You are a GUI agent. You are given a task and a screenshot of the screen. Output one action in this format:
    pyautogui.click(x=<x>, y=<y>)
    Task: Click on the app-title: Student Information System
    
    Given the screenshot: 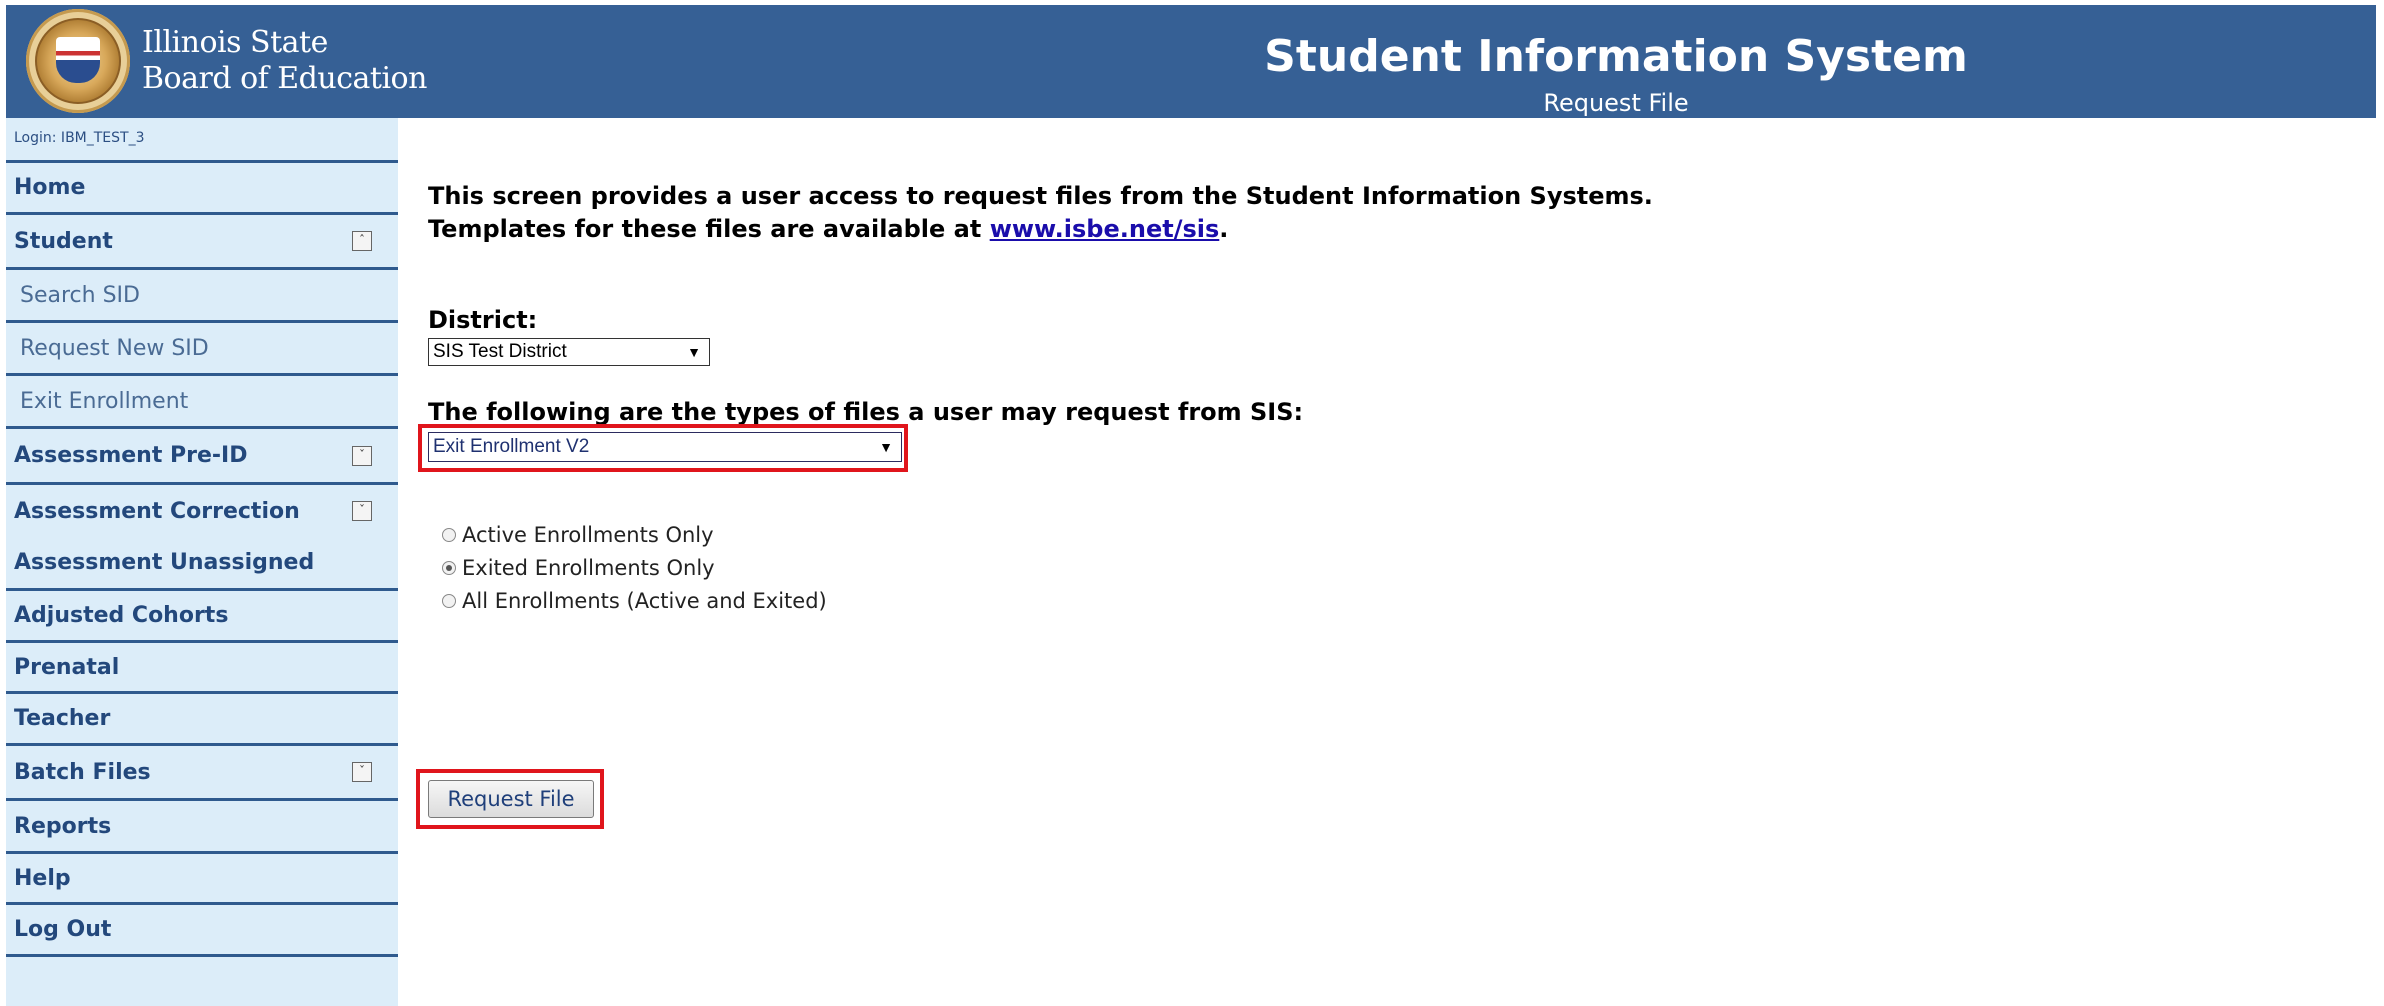 What is the action you would take?
    pyautogui.click(x=1616, y=56)
    